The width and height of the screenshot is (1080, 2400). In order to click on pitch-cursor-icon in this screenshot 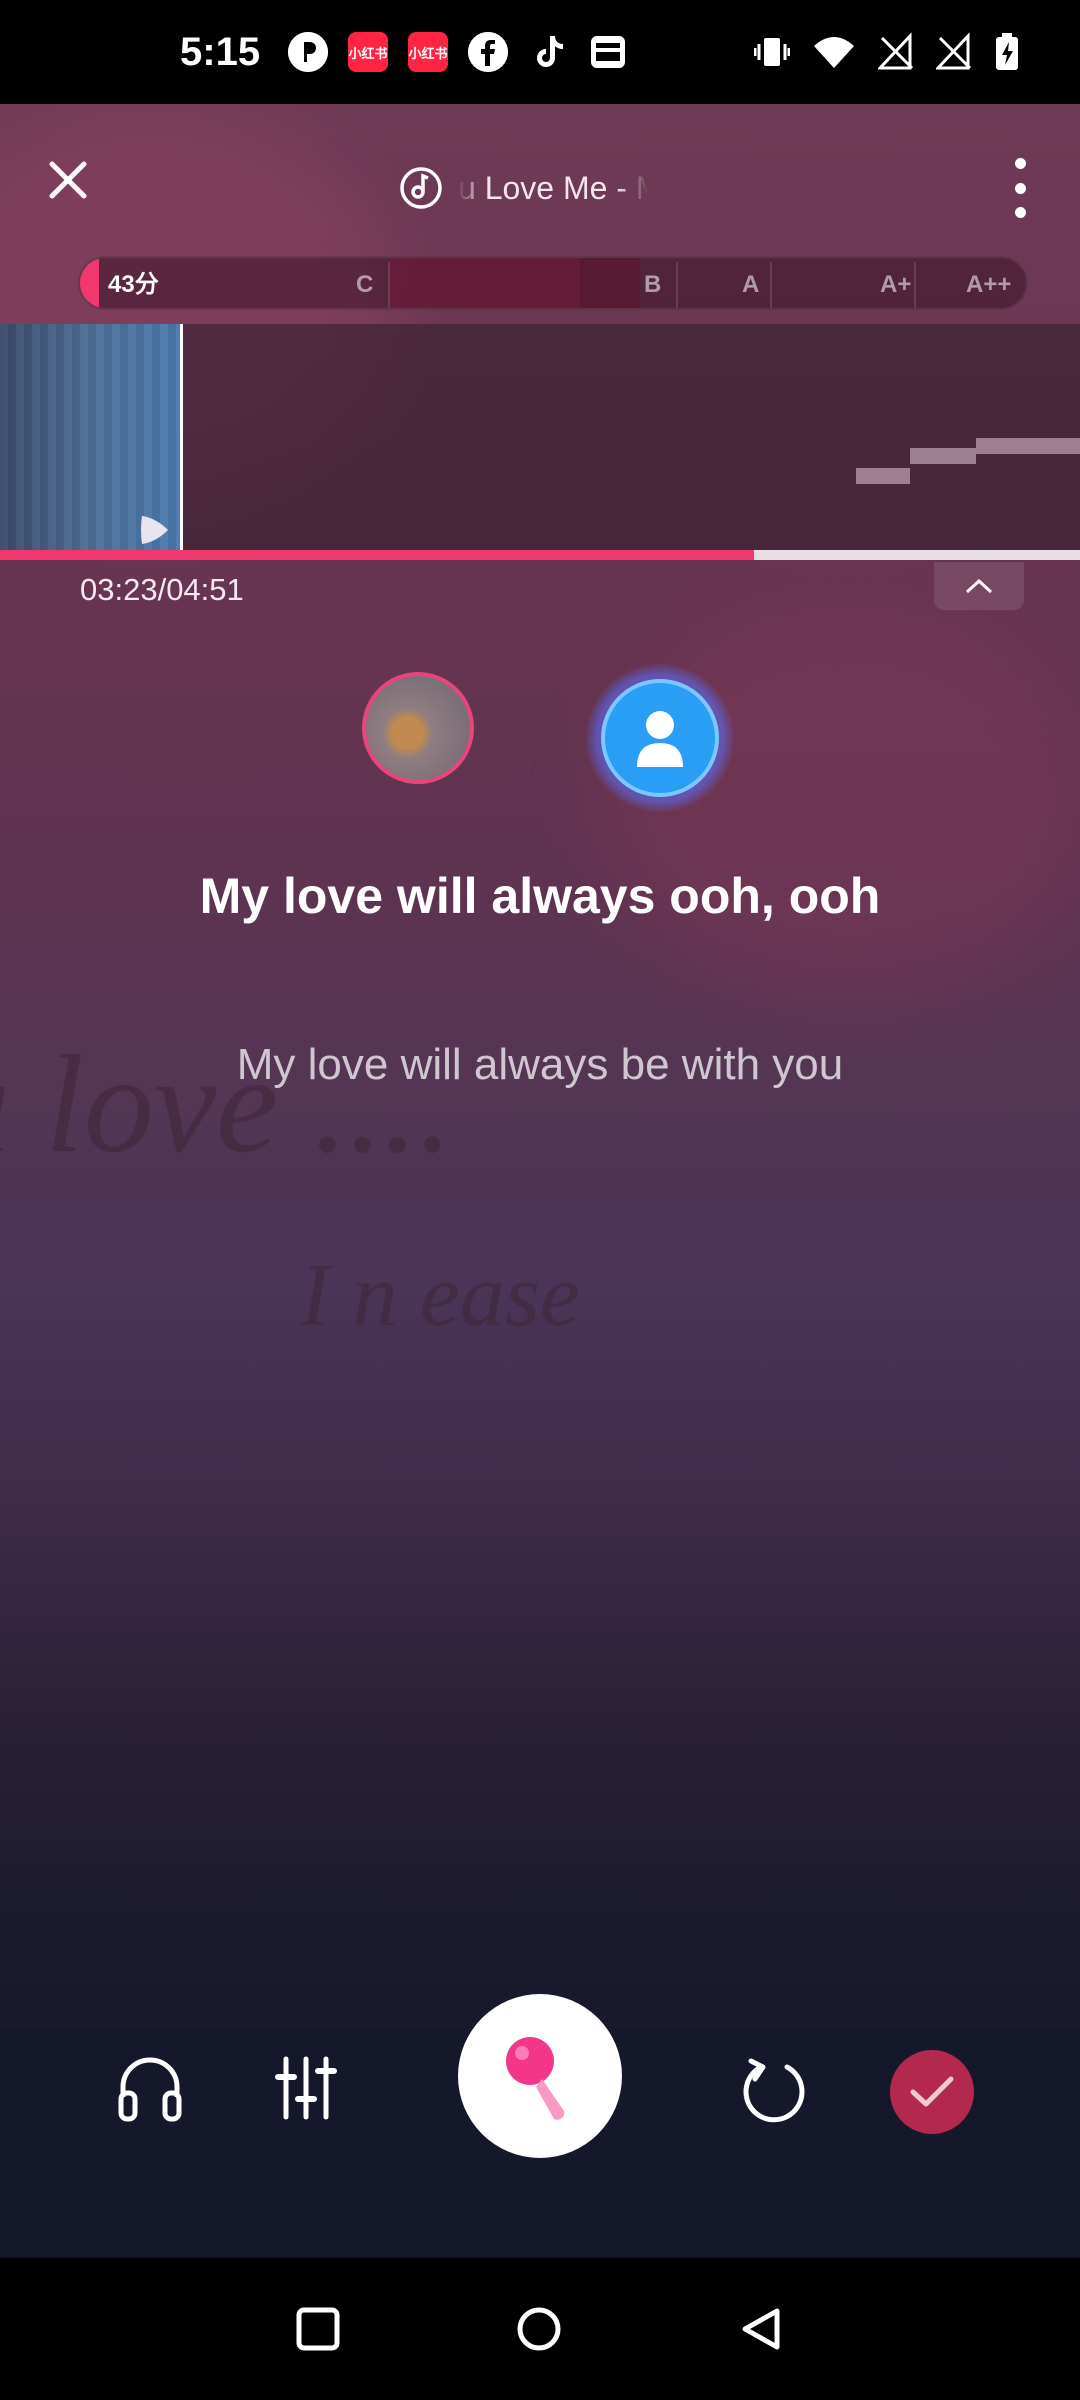, I will do `click(154, 530)`.